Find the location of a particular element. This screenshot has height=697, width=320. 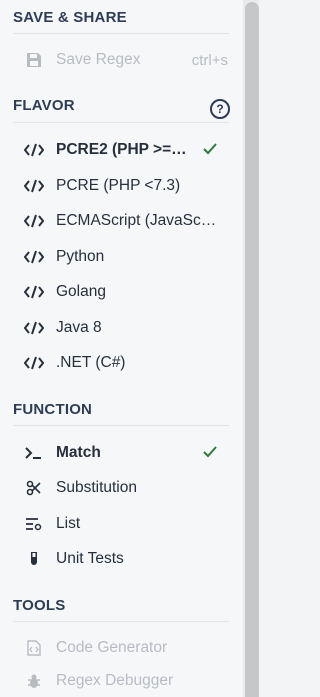

function-item-match: Match is located at coordinates (125, 453).